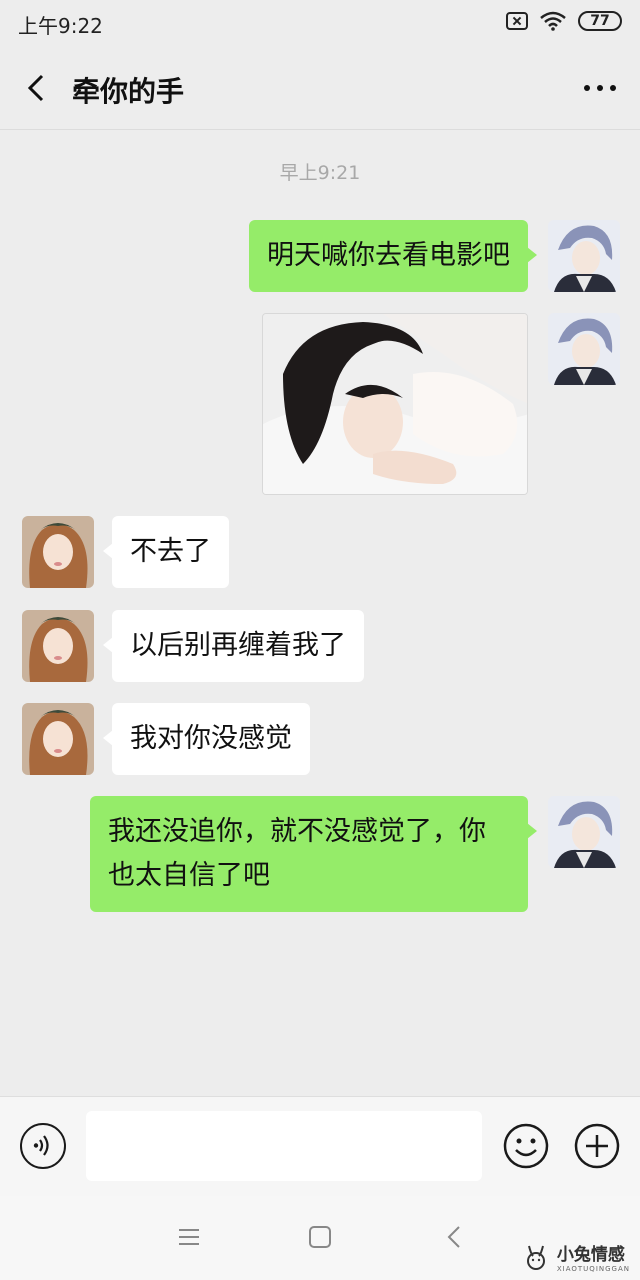  I want to click on photo-message, so click(395, 404).